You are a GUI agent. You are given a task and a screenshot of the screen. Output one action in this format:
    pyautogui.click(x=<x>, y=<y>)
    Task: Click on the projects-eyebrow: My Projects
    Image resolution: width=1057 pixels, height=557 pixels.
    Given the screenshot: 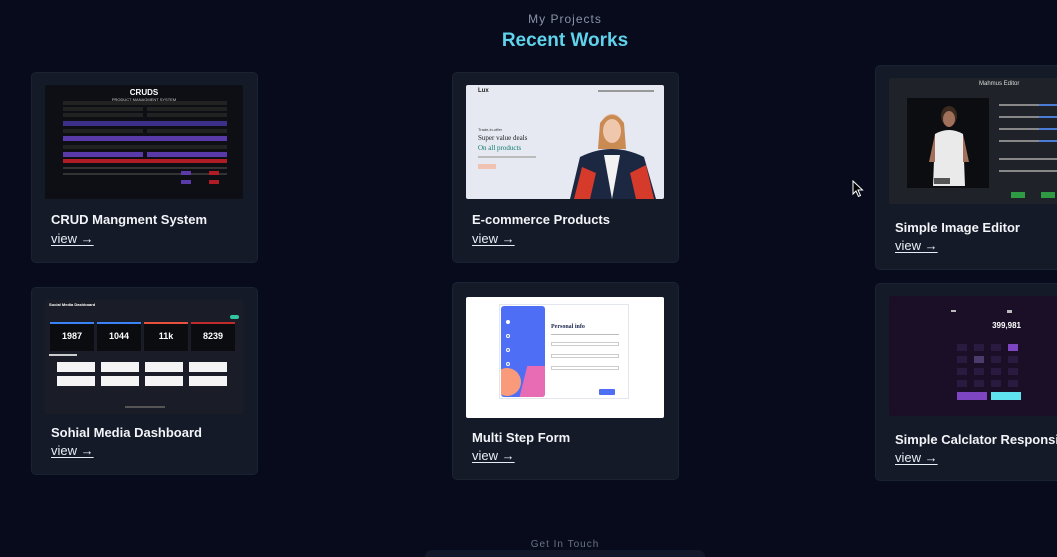 What is the action you would take?
    pyautogui.click(x=565, y=19)
    